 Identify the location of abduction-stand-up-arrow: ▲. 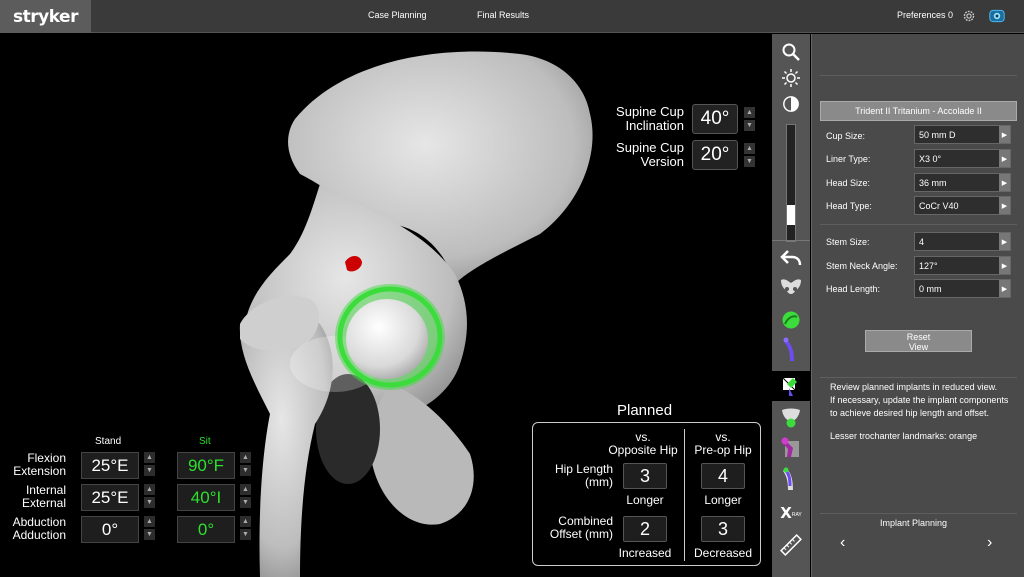
(149, 521).